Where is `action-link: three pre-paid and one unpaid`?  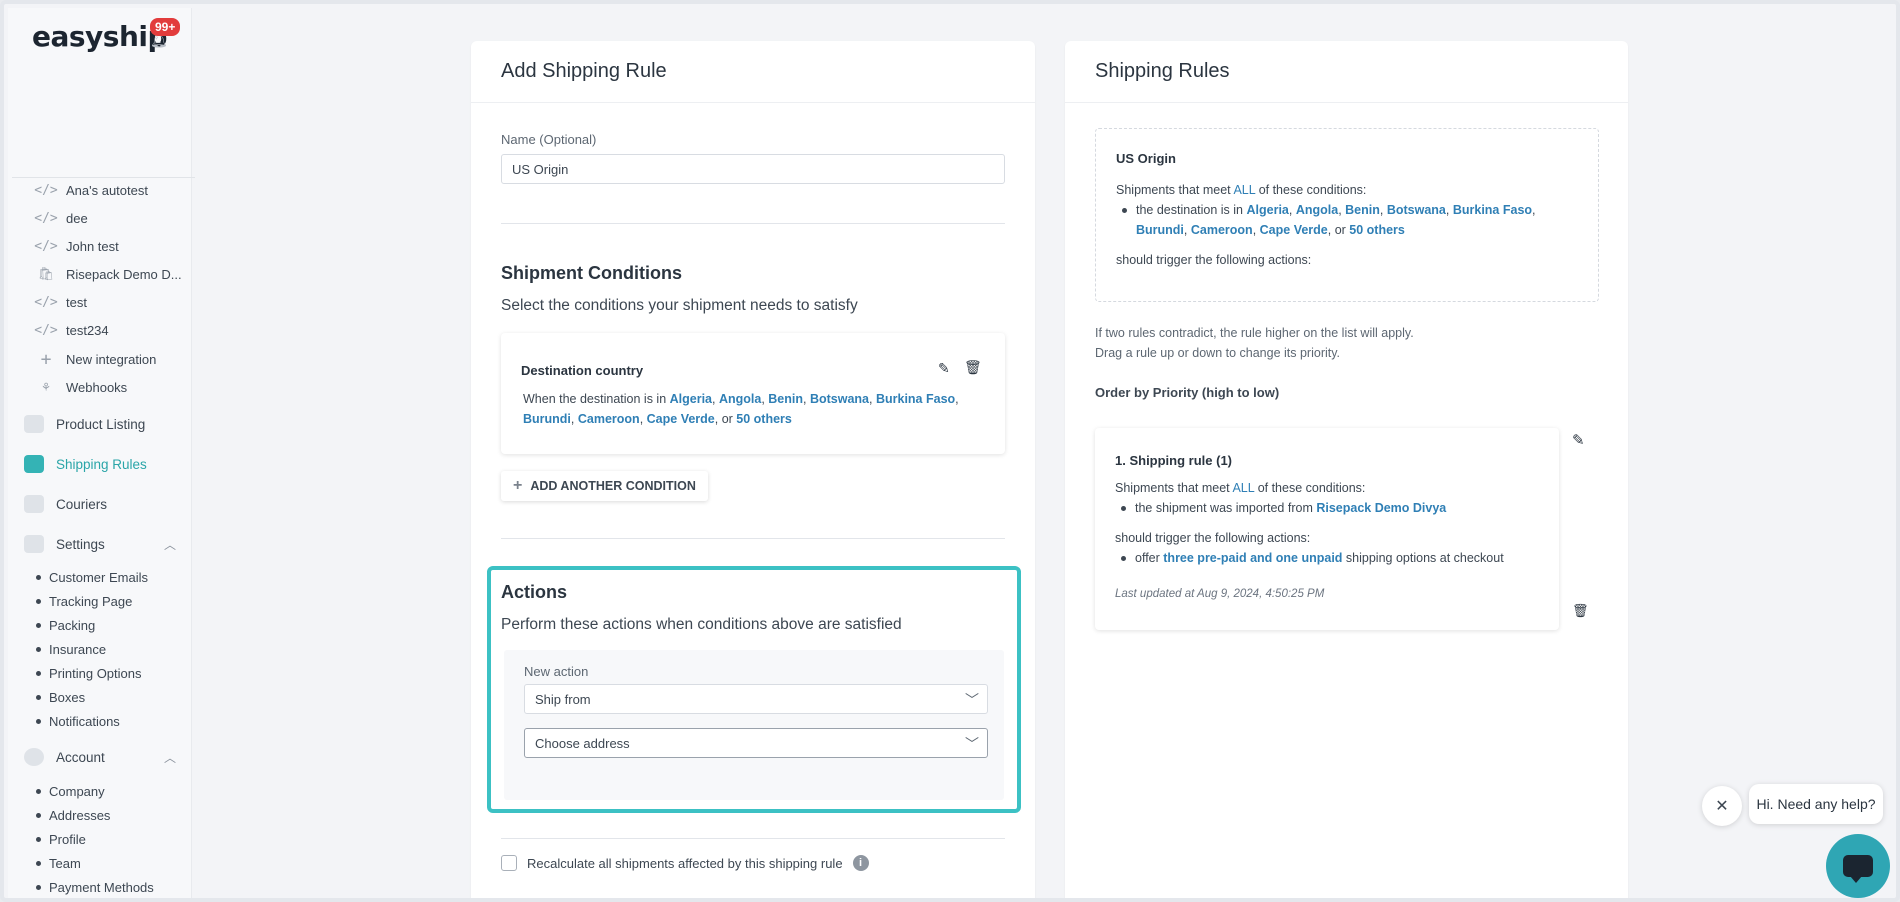
action-link: three pre-paid and one unpaid is located at coordinates (1252, 558).